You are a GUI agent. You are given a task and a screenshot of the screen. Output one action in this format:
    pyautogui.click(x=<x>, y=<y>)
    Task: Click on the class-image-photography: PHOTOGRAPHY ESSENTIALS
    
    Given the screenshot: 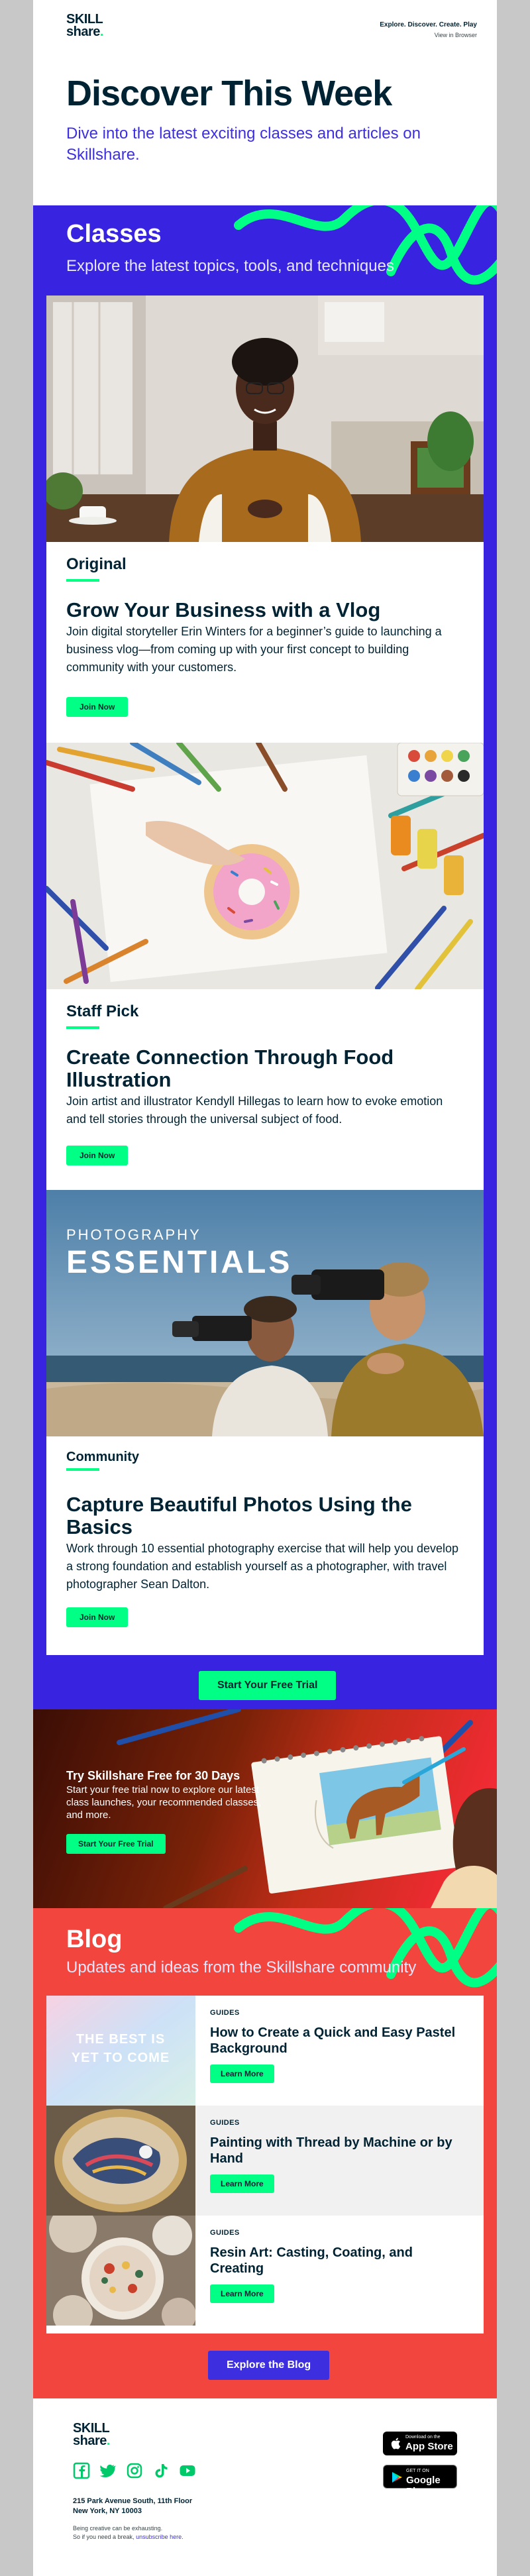 What is the action you would take?
    pyautogui.click(x=265, y=1313)
    